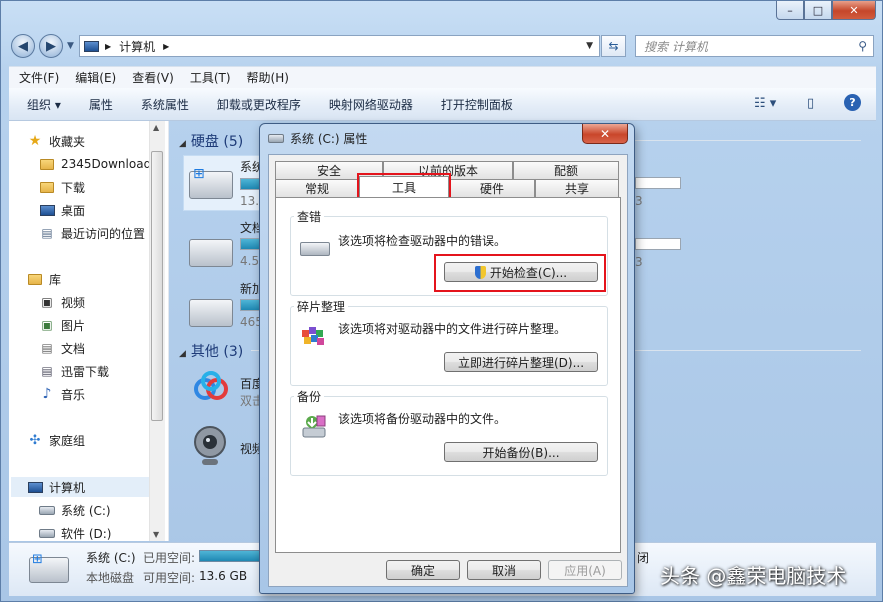 The height and width of the screenshot is (602, 883). What do you see at coordinates (862, 46) in the screenshot?
I see `search-icon: ⚲` at bounding box center [862, 46].